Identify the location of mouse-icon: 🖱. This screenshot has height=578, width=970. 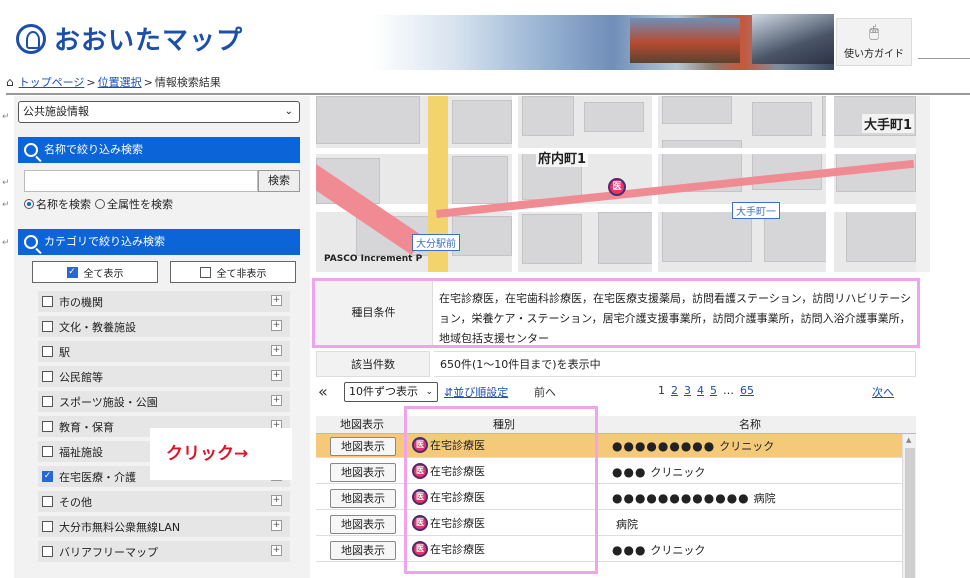
(874, 31).